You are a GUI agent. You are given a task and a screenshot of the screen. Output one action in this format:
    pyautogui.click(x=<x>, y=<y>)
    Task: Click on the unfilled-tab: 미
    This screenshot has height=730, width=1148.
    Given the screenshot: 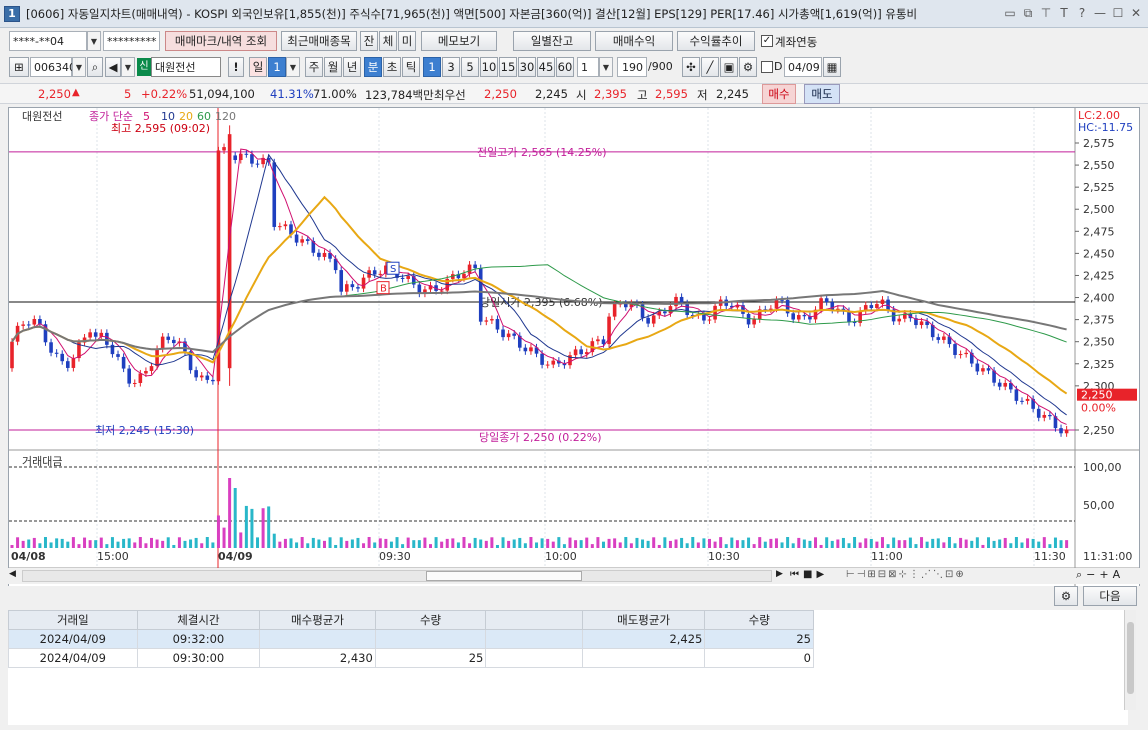 What is the action you would take?
    pyautogui.click(x=407, y=41)
    